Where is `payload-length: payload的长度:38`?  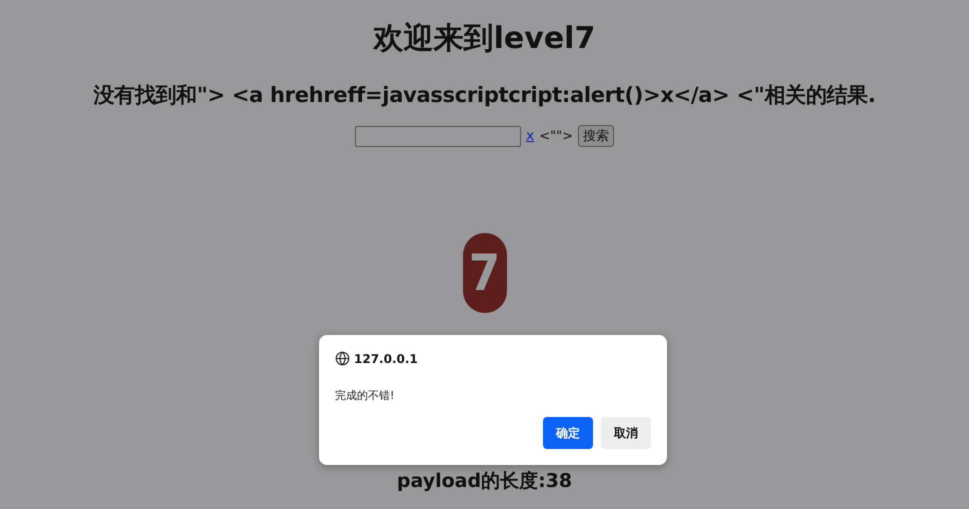 payload-length: payload的长度:38 is located at coordinates (485, 481).